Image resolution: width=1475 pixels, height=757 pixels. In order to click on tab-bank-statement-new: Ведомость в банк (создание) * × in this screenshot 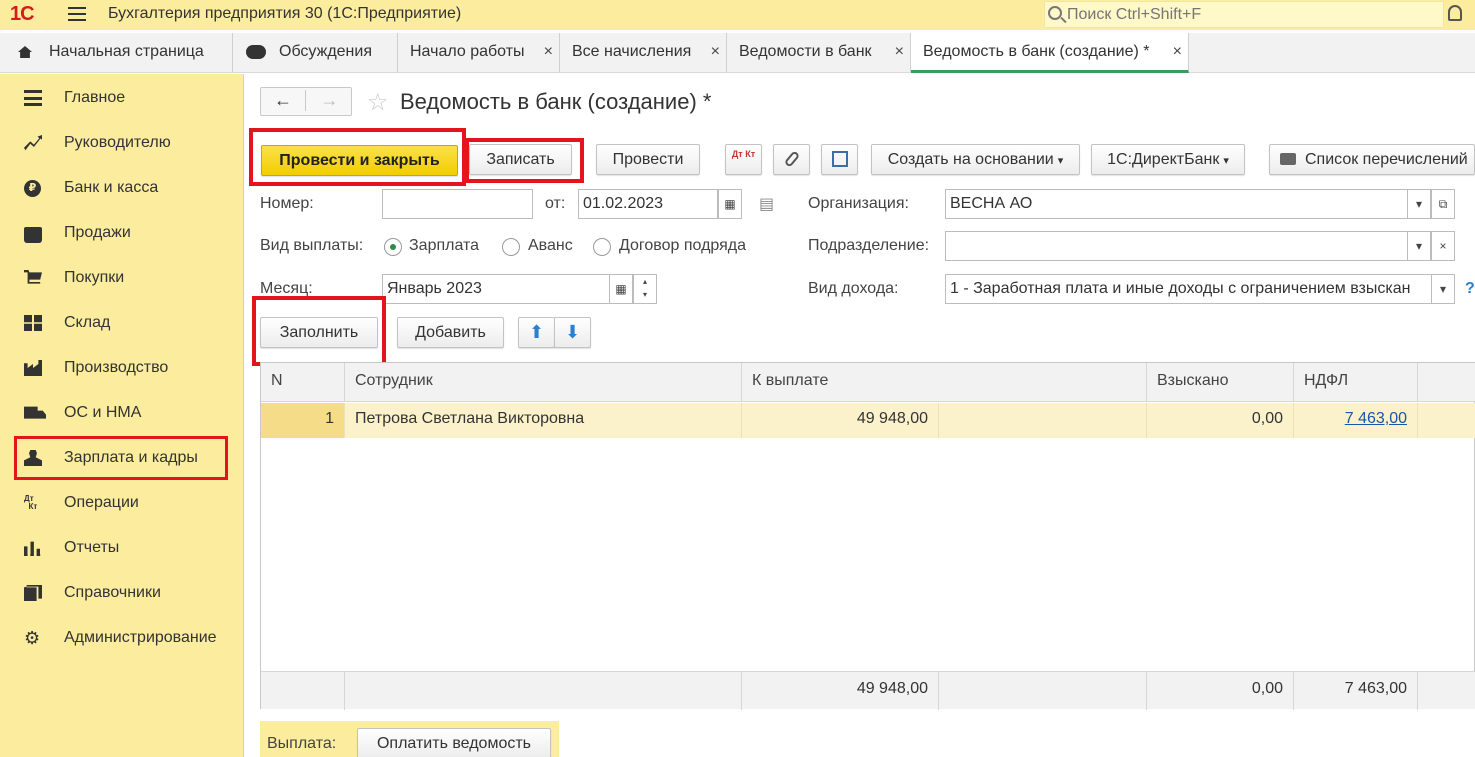, I will do `click(1050, 53)`.